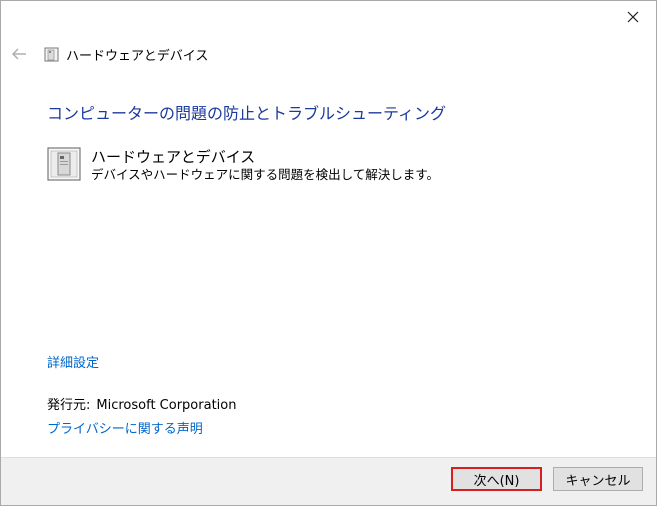  I want to click on close-icon, so click(633, 17).